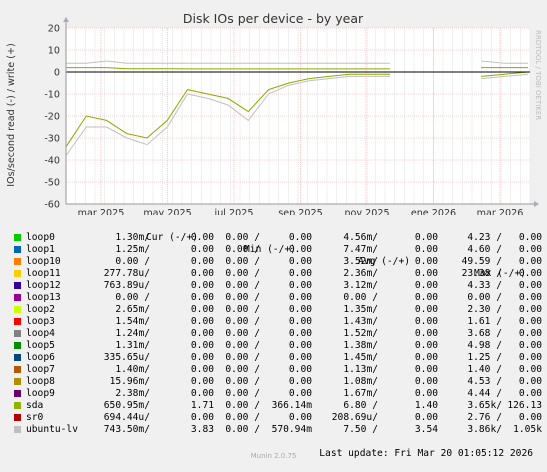  Describe the element at coordinates (433, 211) in the screenshot. I see `x-tick-label: ene 2026` at that location.